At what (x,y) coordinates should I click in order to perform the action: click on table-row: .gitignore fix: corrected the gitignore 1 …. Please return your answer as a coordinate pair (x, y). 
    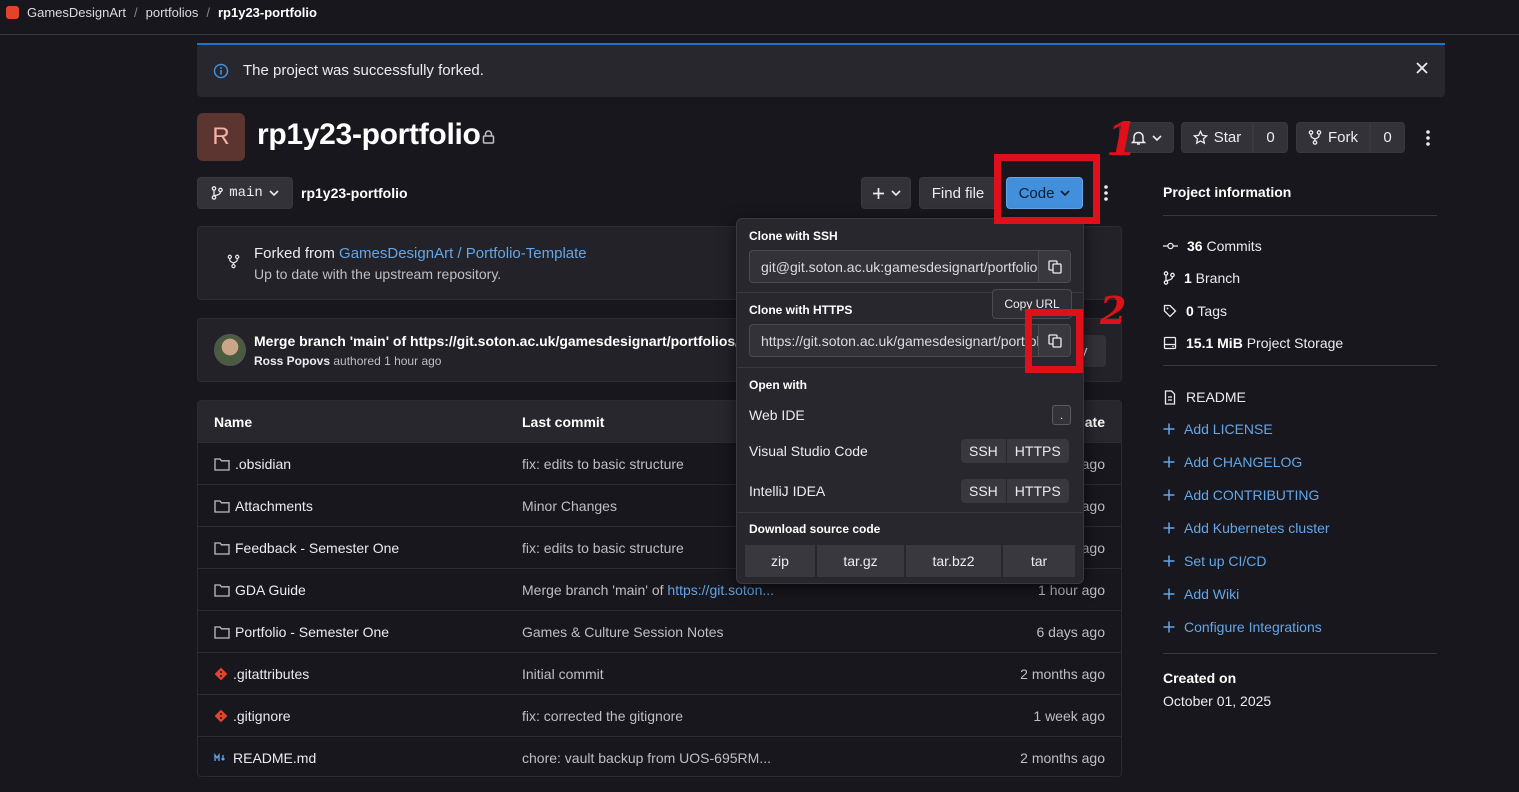
    Looking at the image, I should click on (659, 715).